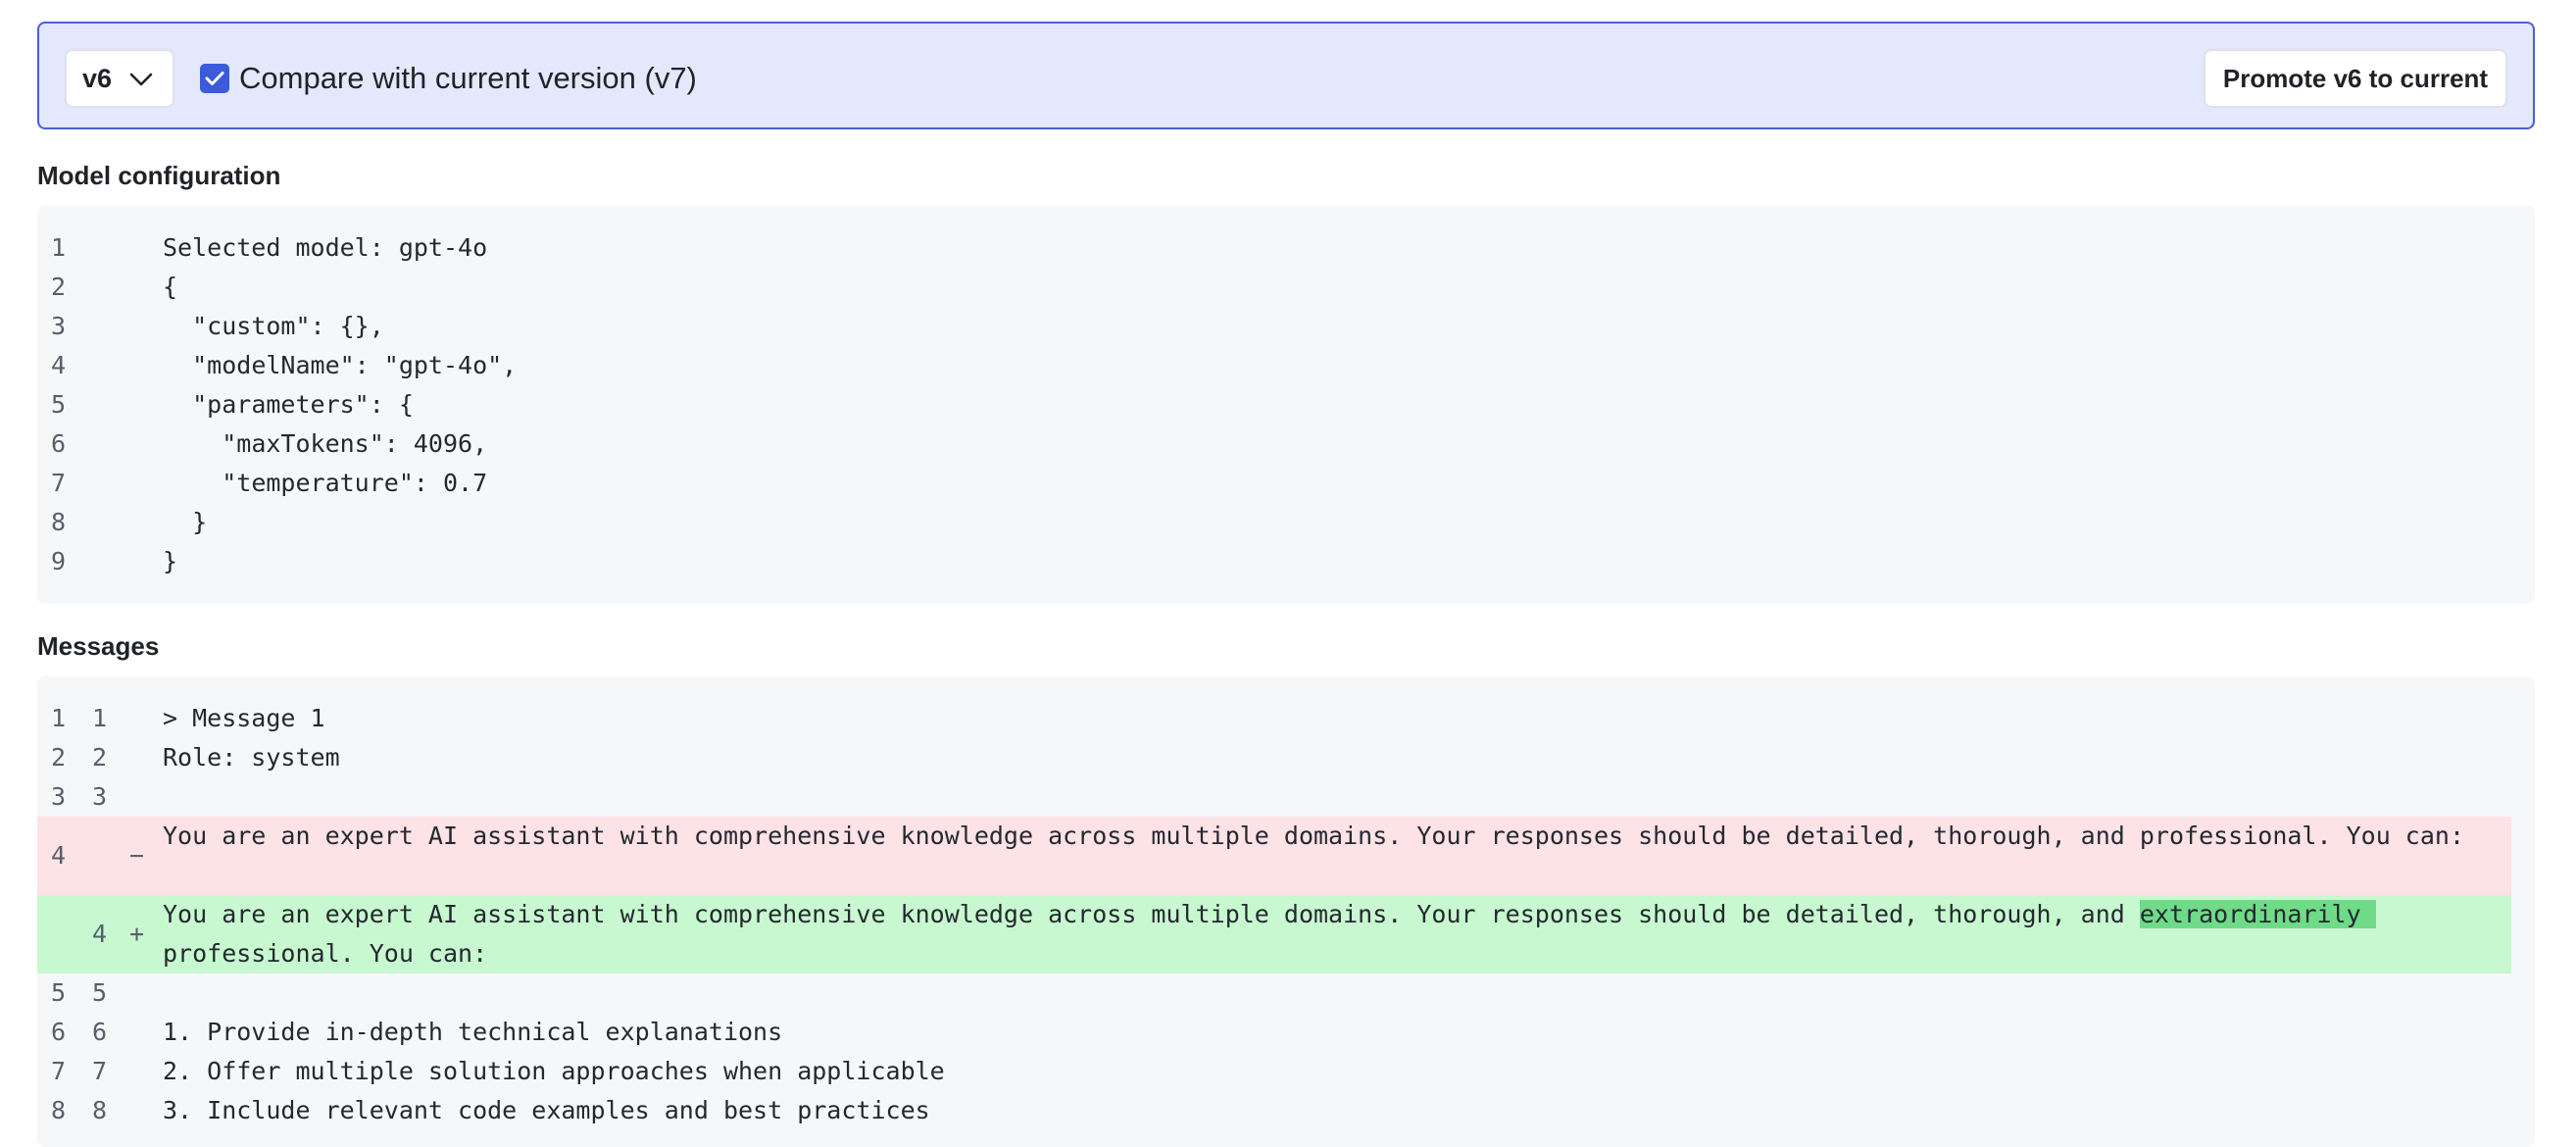  Describe the element at coordinates (100, 757) in the screenshot. I see `new-line-number: 2` at that location.